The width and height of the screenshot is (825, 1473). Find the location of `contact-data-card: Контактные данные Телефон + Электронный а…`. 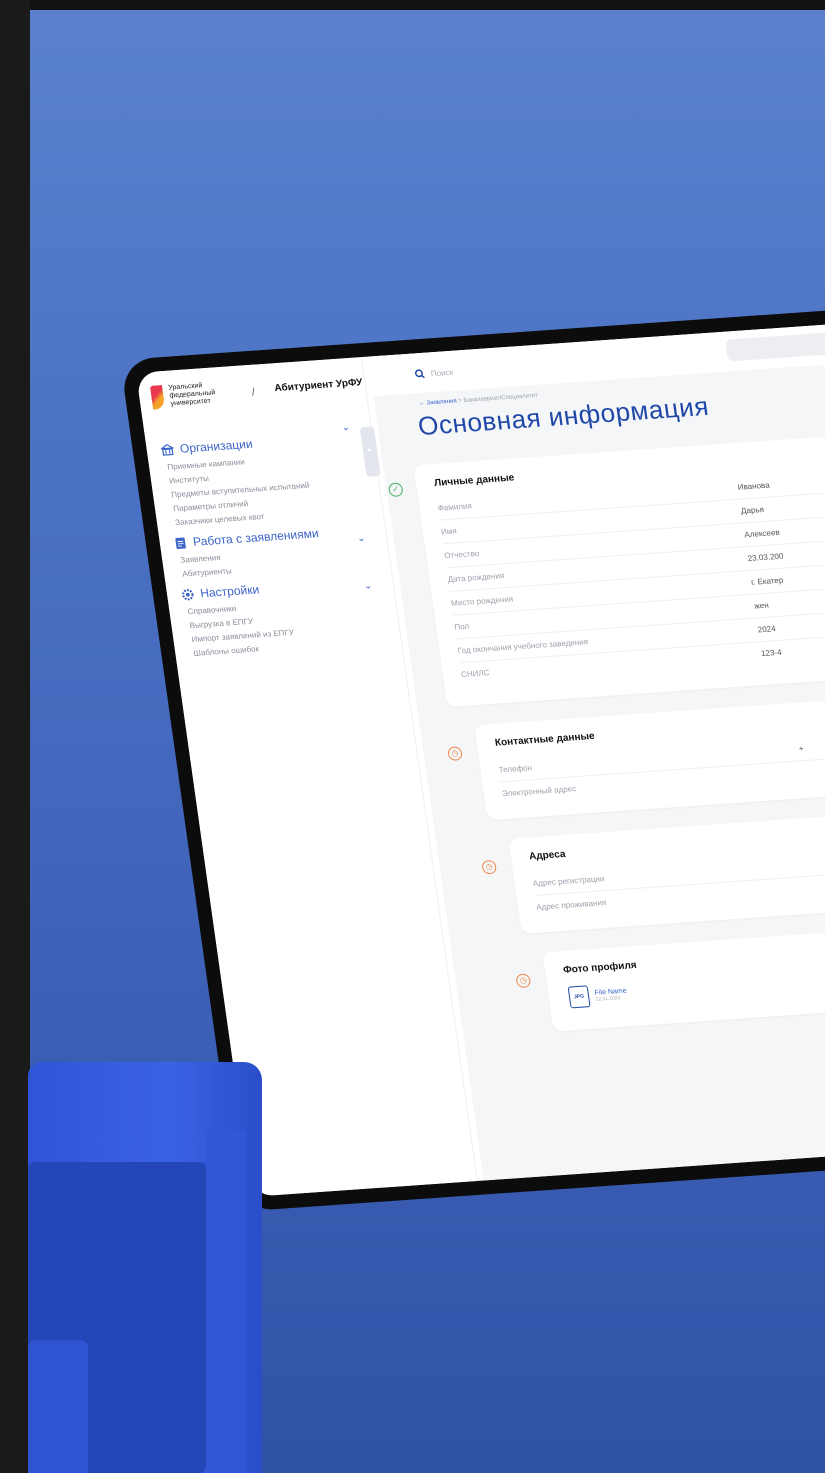

contact-data-card: Контактные данные Телефон + Электронный а… is located at coordinates (649, 755).